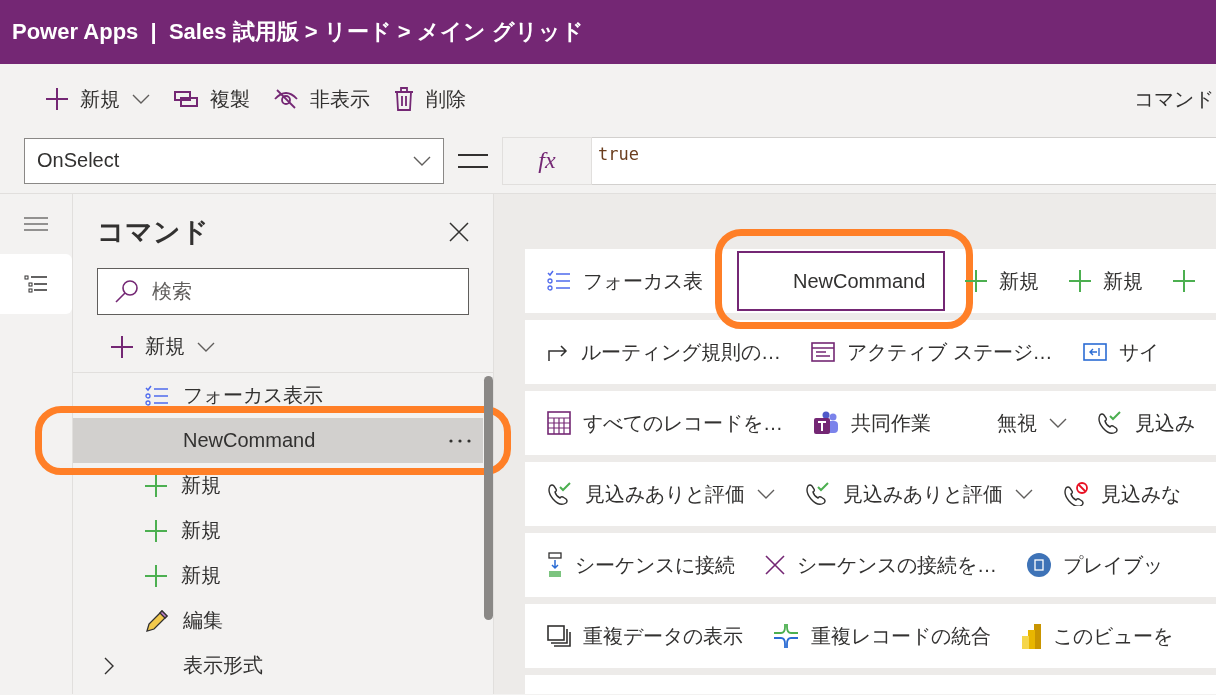  Describe the element at coordinates (1076, 494) in the screenshot. I see `phone-block-icon` at that location.